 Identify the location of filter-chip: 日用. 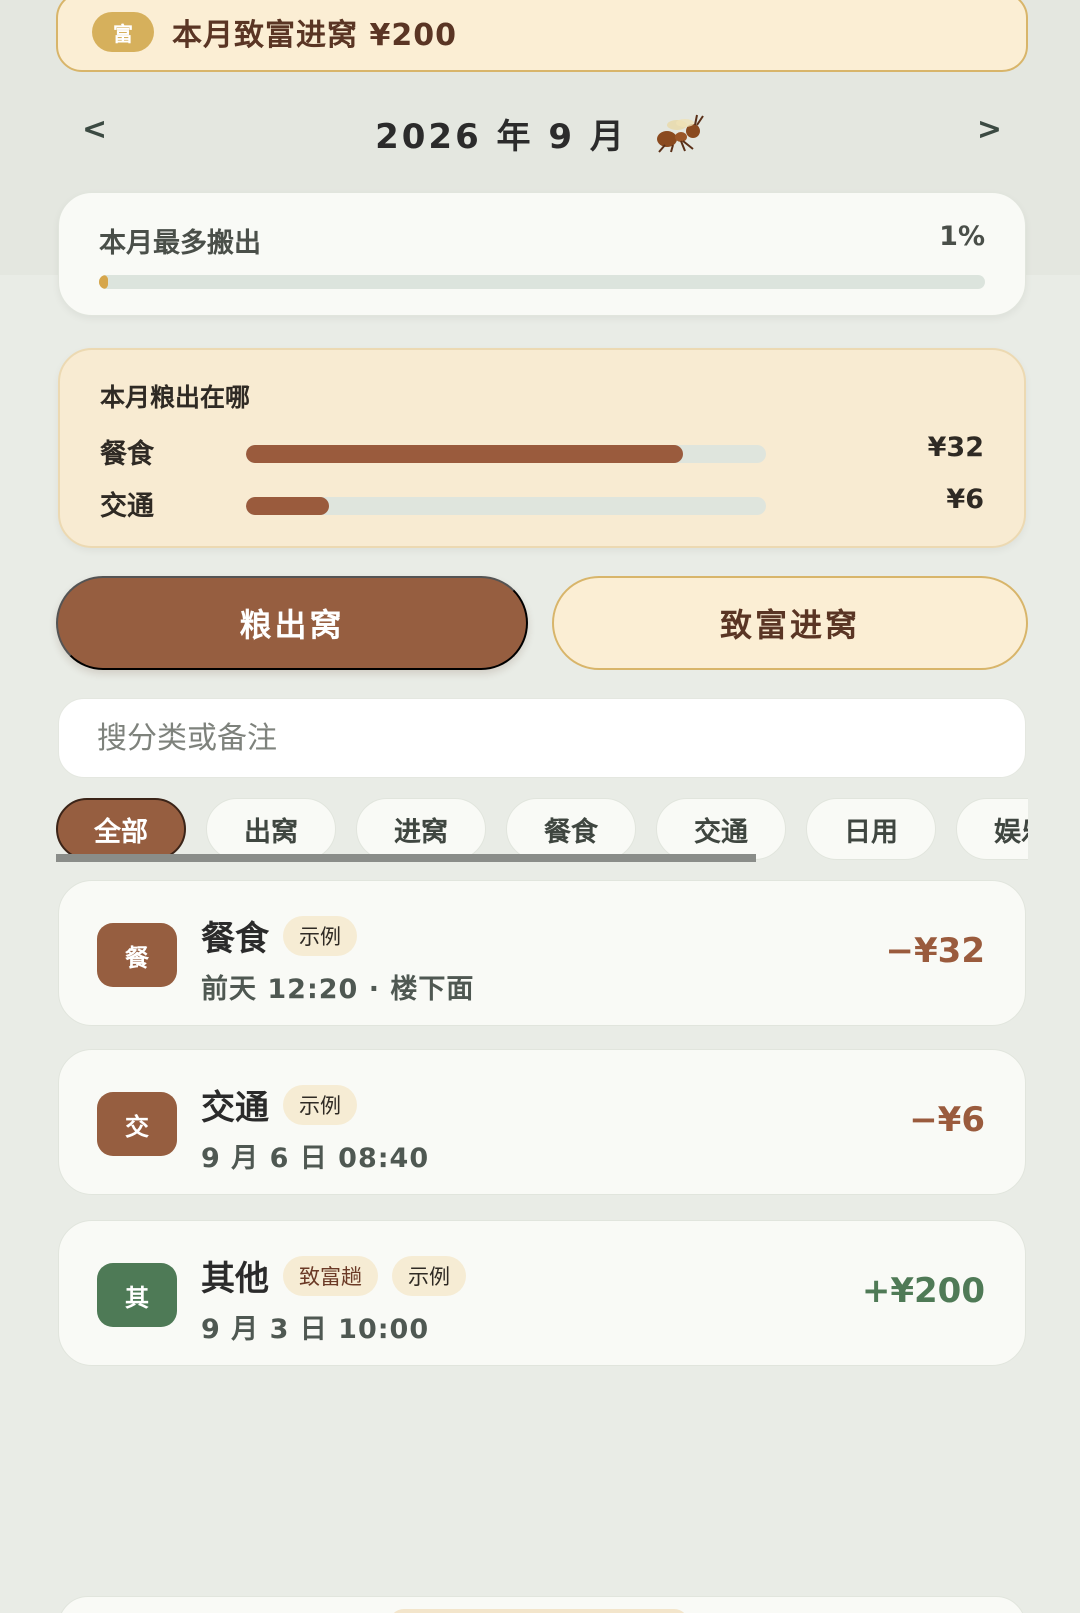
(871, 829).